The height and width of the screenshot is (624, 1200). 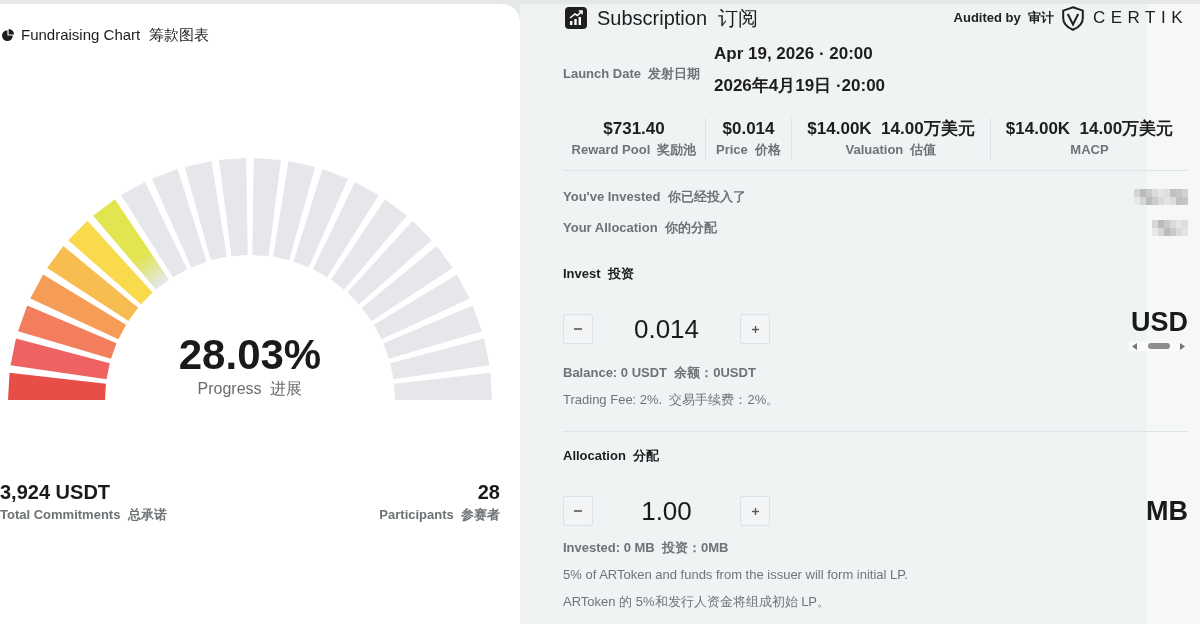 What do you see at coordinates (794, 54) in the screenshot?
I see `launch-date-value: Apr 19, 2026 · 20:00` at bounding box center [794, 54].